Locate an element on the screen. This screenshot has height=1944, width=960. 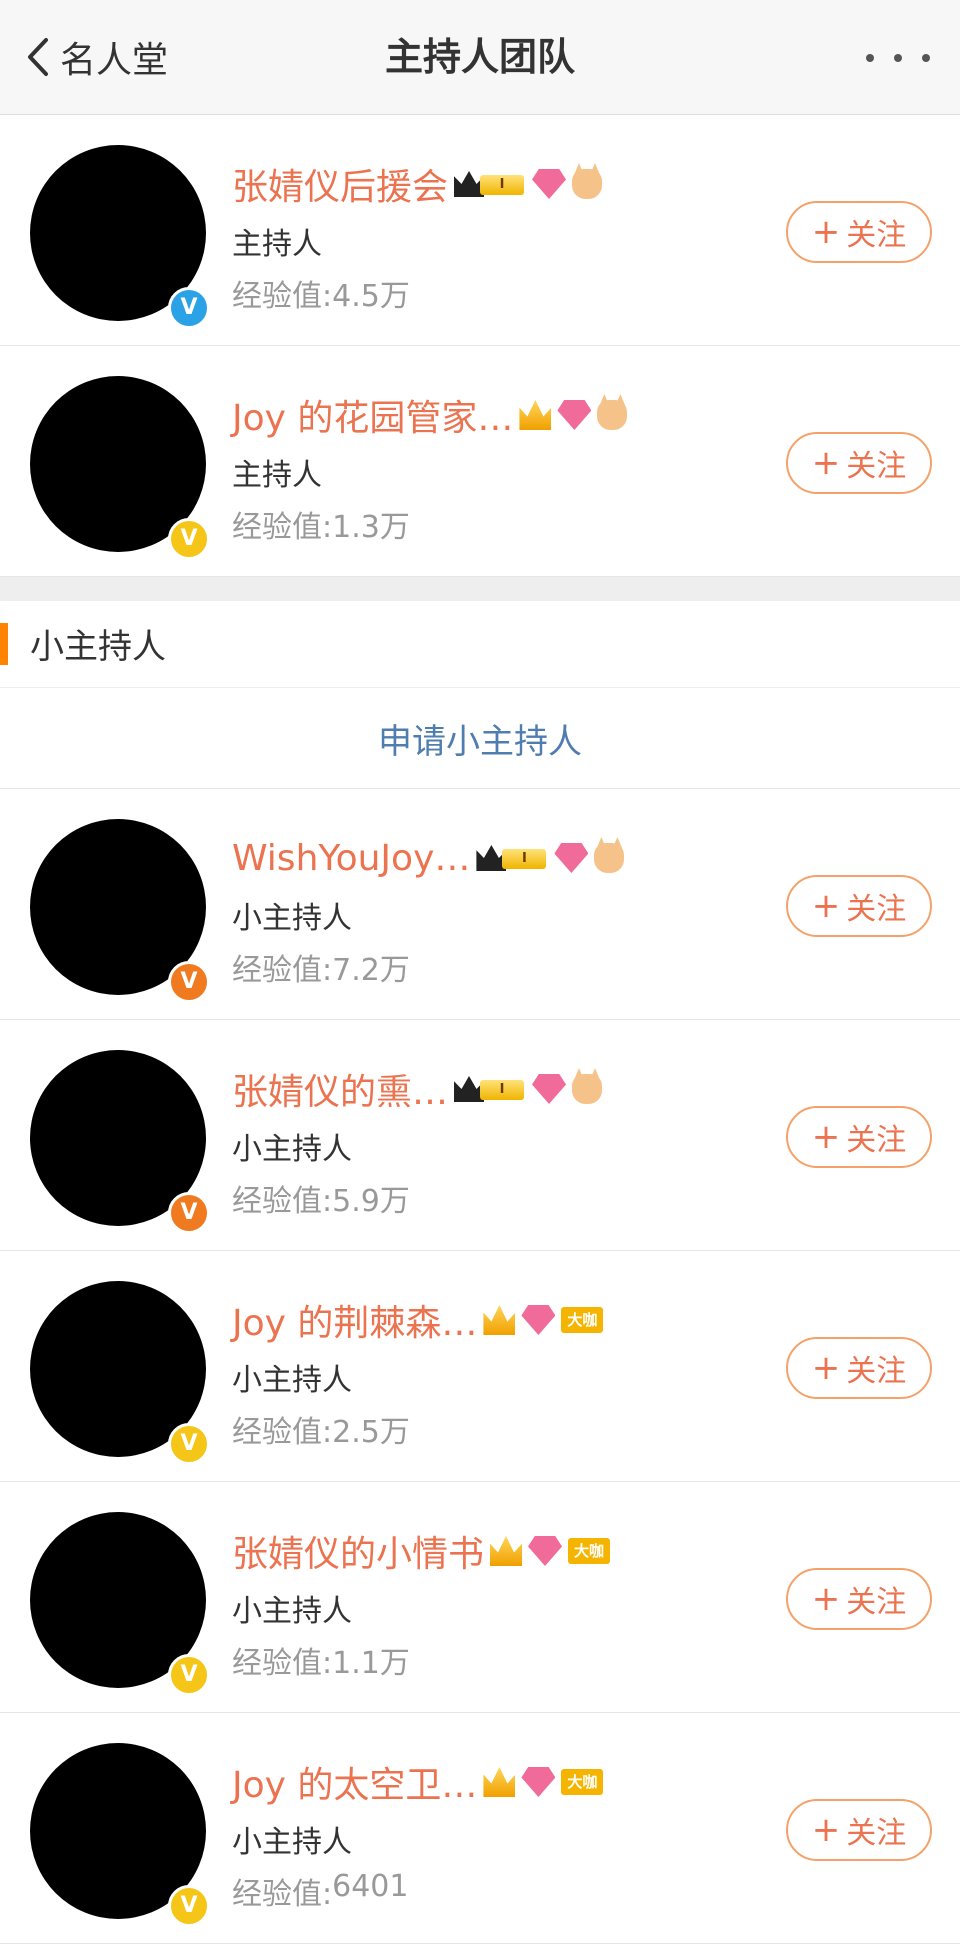
apply-small-host-link: 申请小主持人 is located at coordinates (480, 738).